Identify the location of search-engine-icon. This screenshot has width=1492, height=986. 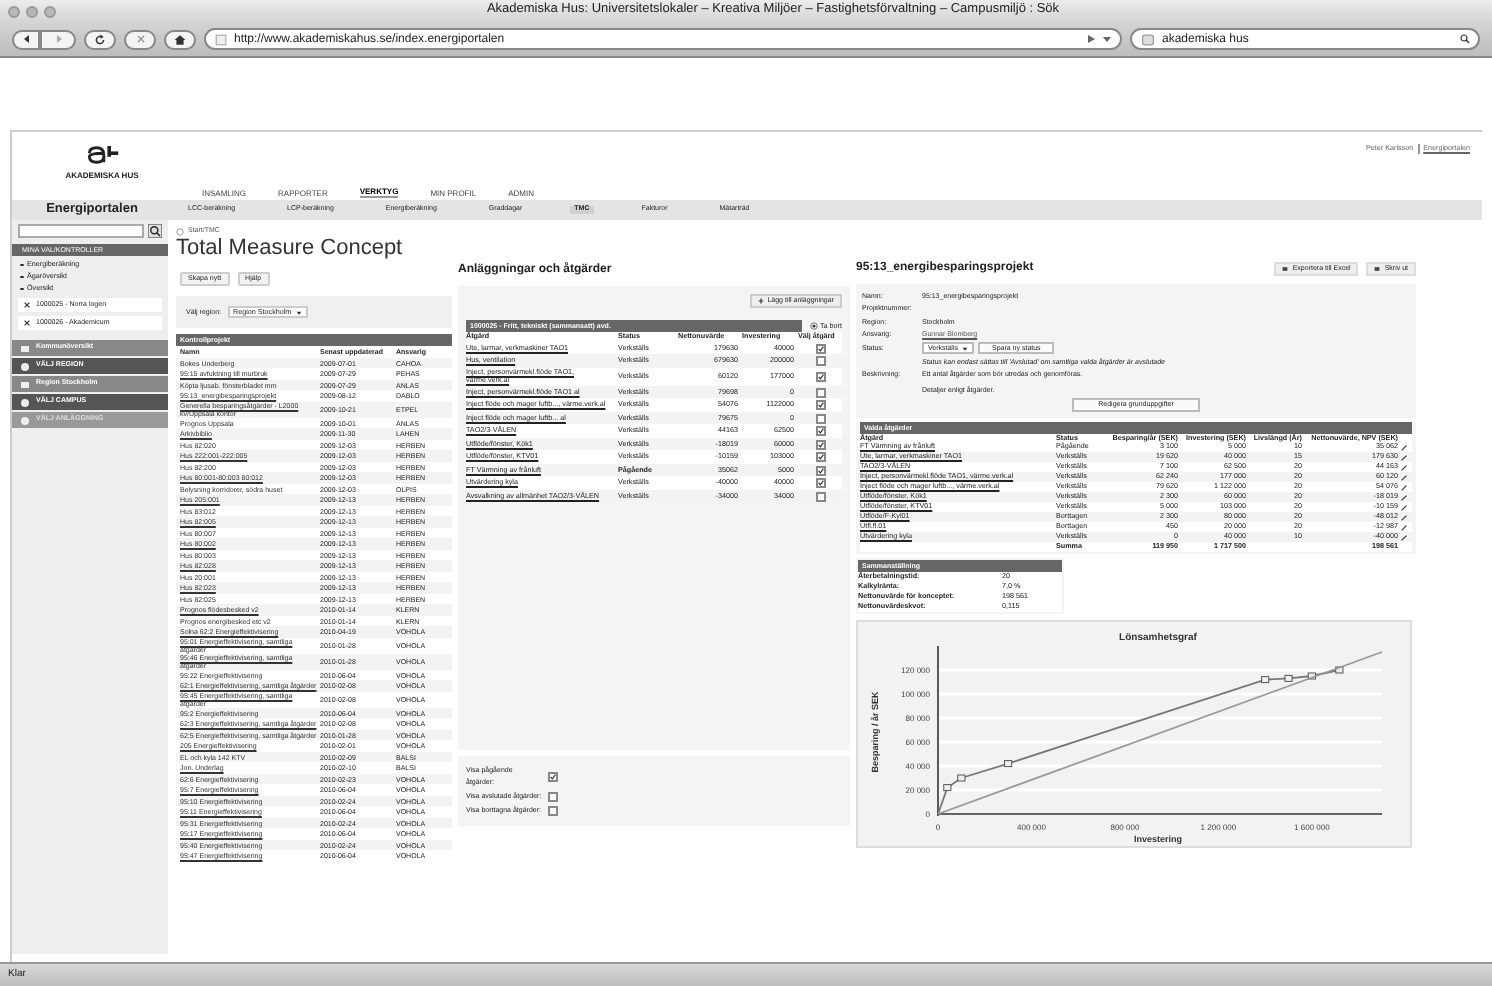
(1148, 39).